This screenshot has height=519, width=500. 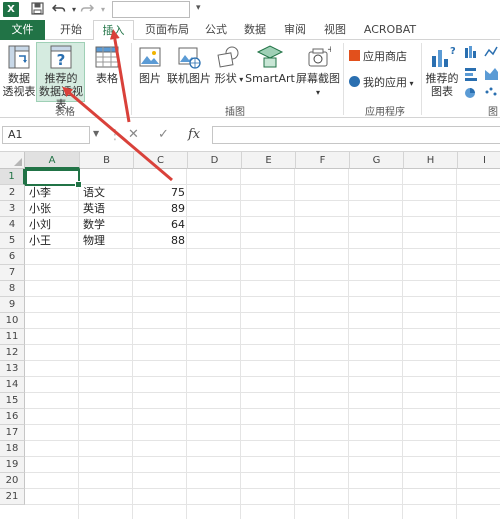 What do you see at coordinates (12, 385) in the screenshot?
I see `row-header-14: 14` at bounding box center [12, 385].